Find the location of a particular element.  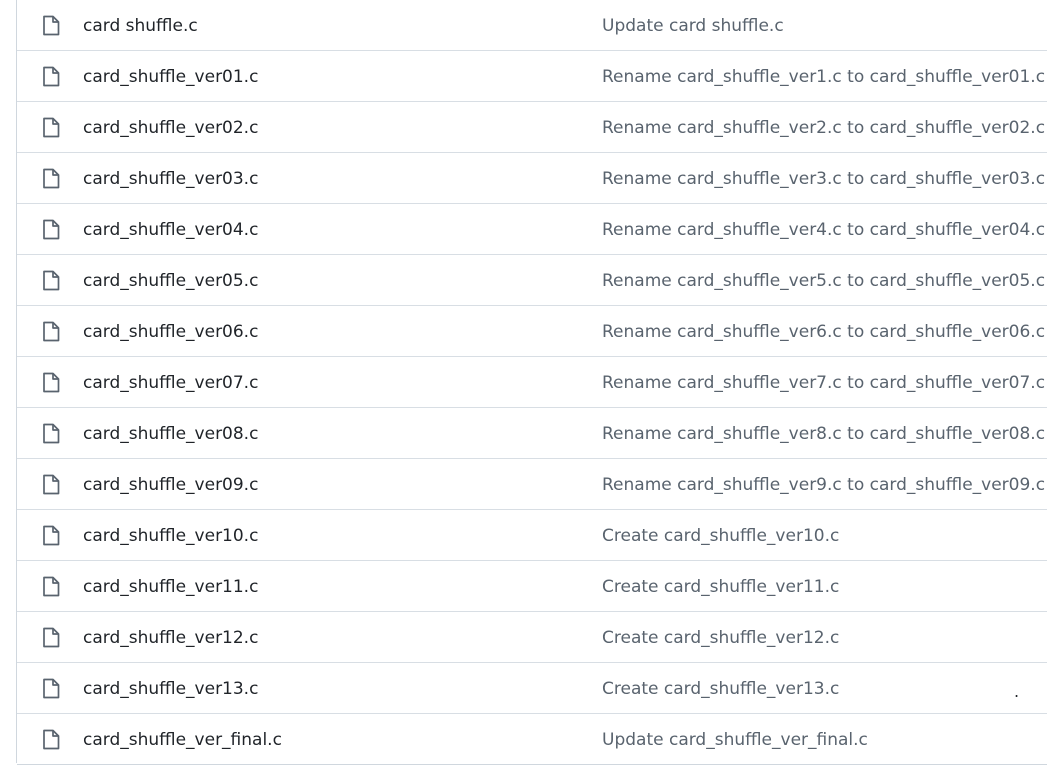

commit-message-link: Create card_shuffle_ver12.c is located at coordinates (720, 638).